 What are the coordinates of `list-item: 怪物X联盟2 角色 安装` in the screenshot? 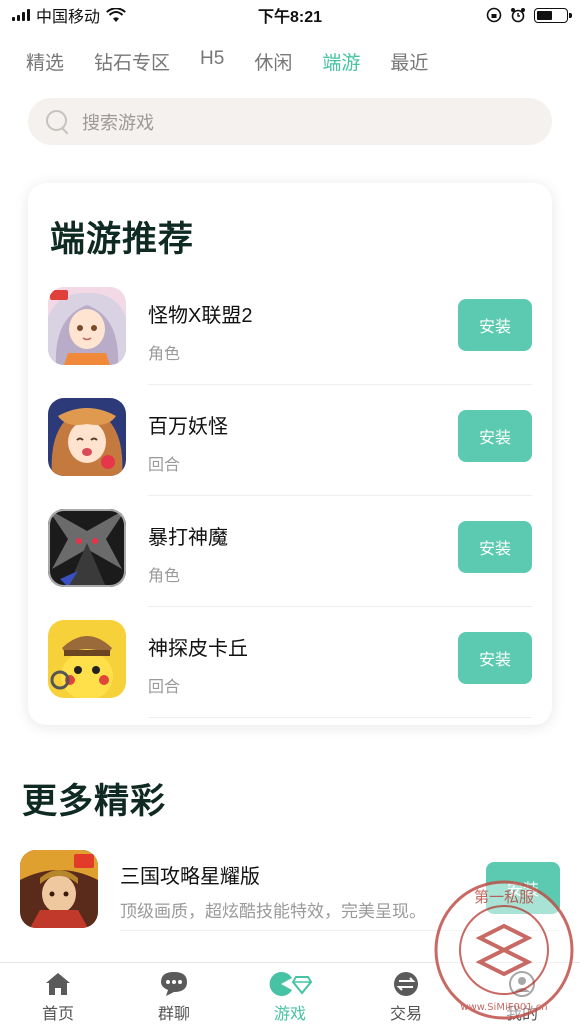 It's located at (290, 342).